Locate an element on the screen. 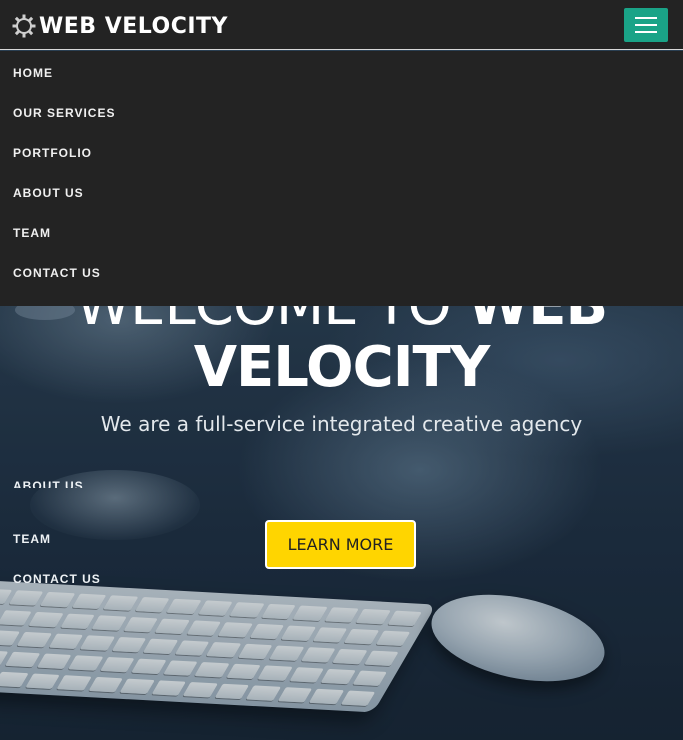  brand-name: WEB VELOCITY is located at coordinates (133, 26).